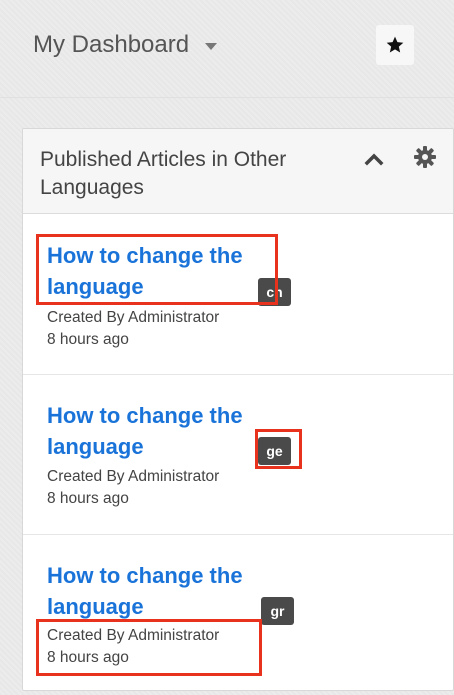 The width and height of the screenshot is (454, 695). I want to click on language-badge: ge, so click(274, 451).